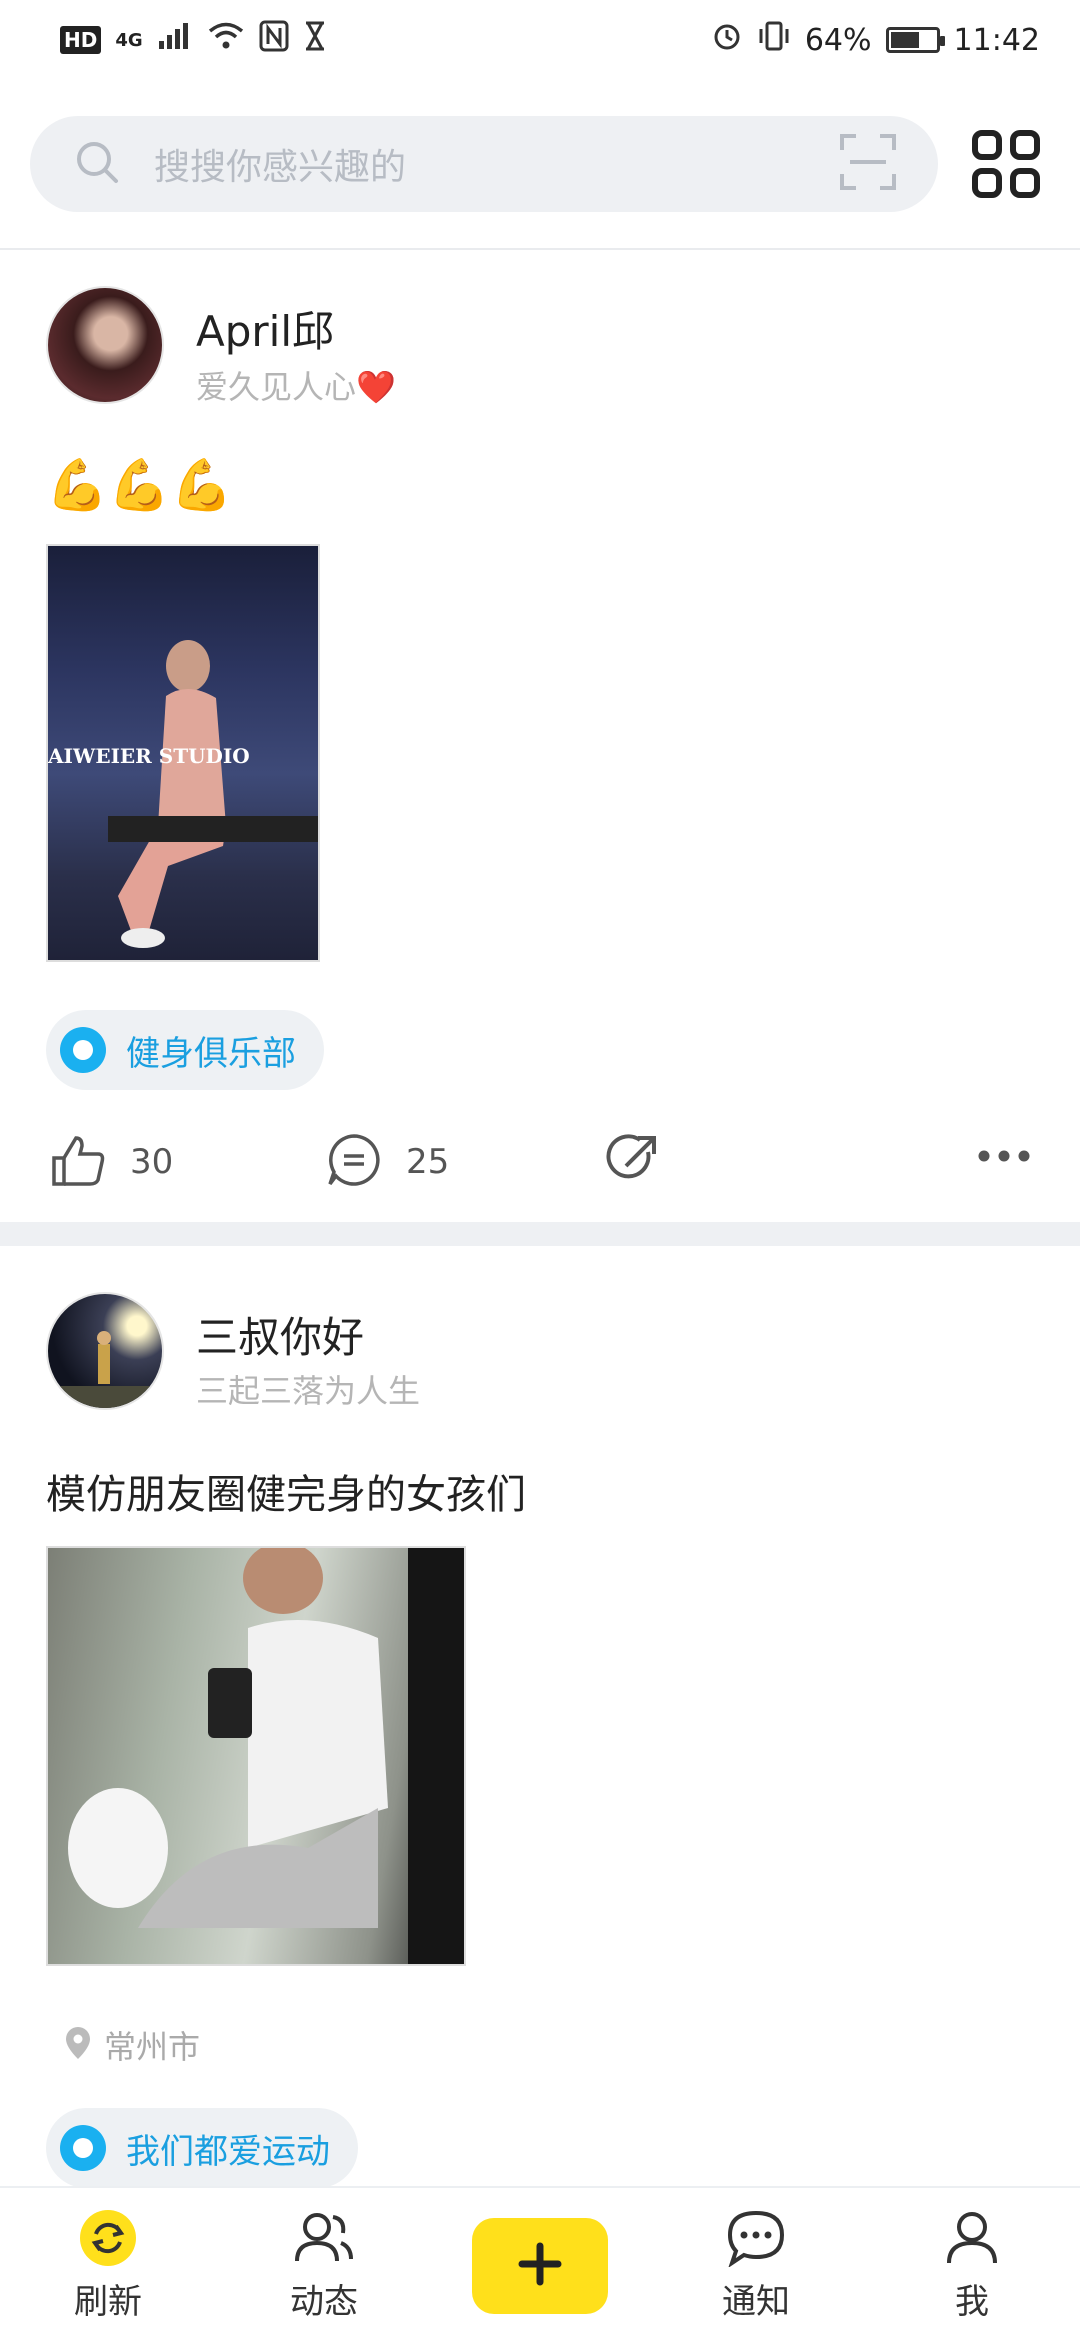  Describe the element at coordinates (78, 2045) in the screenshot. I see `location-pin-icon` at that location.